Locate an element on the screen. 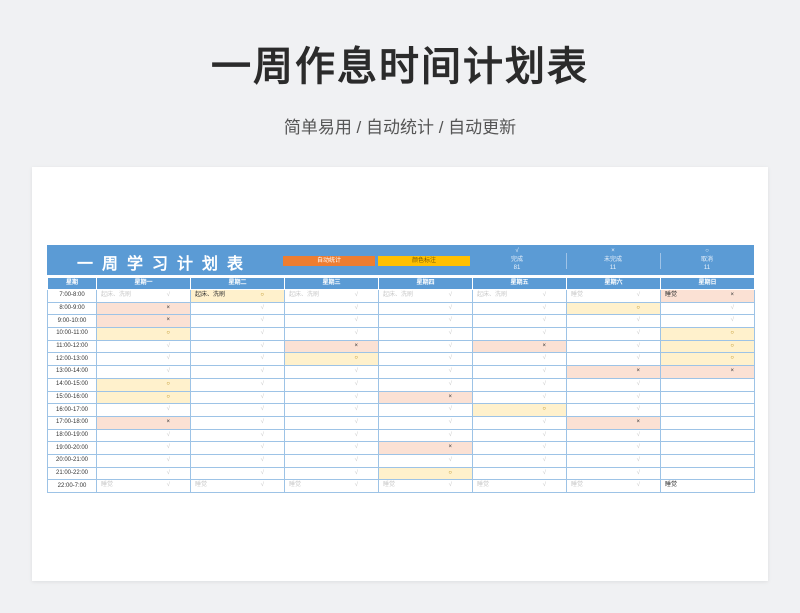  column-header-day: 星期四 is located at coordinates (425, 283).